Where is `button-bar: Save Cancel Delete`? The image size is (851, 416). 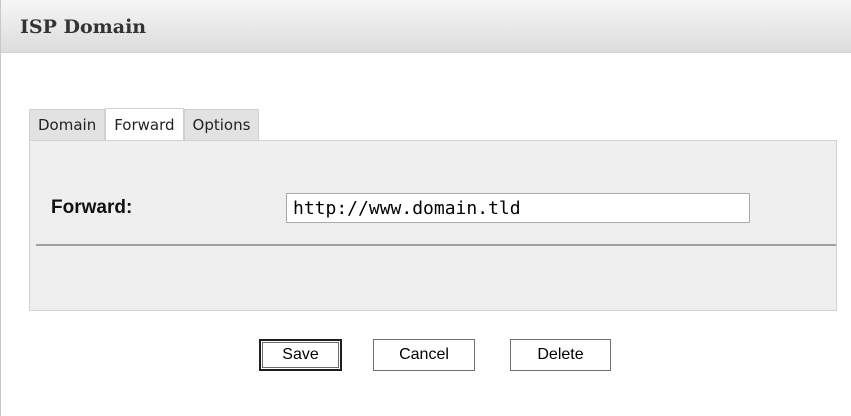 button-bar: Save Cancel Delete is located at coordinates (426, 355).